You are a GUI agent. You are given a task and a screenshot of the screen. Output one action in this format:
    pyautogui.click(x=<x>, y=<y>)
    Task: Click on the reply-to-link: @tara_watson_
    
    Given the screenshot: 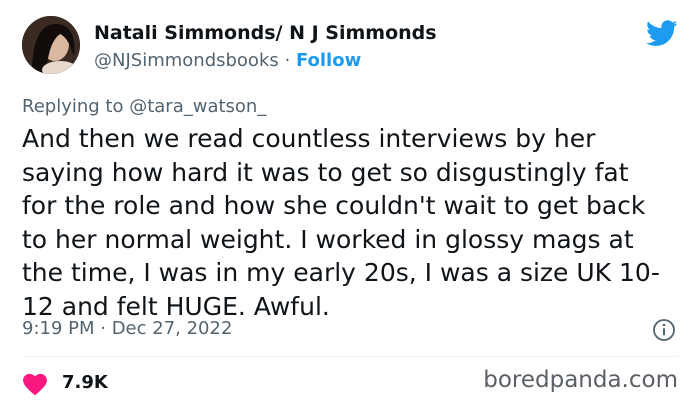 What is the action you would take?
    pyautogui.click(x=197, y=106)
    